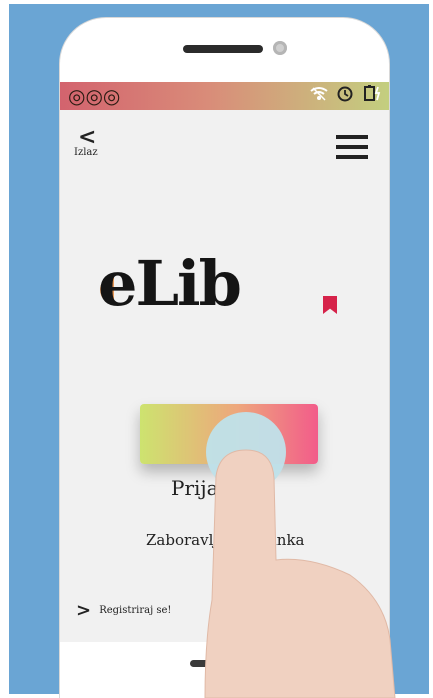 This screenshot has height=698, width=433. What do you see at coordinates (229, 434) in the screenshot?
I see `login-button` at bounding box center [229, 434].